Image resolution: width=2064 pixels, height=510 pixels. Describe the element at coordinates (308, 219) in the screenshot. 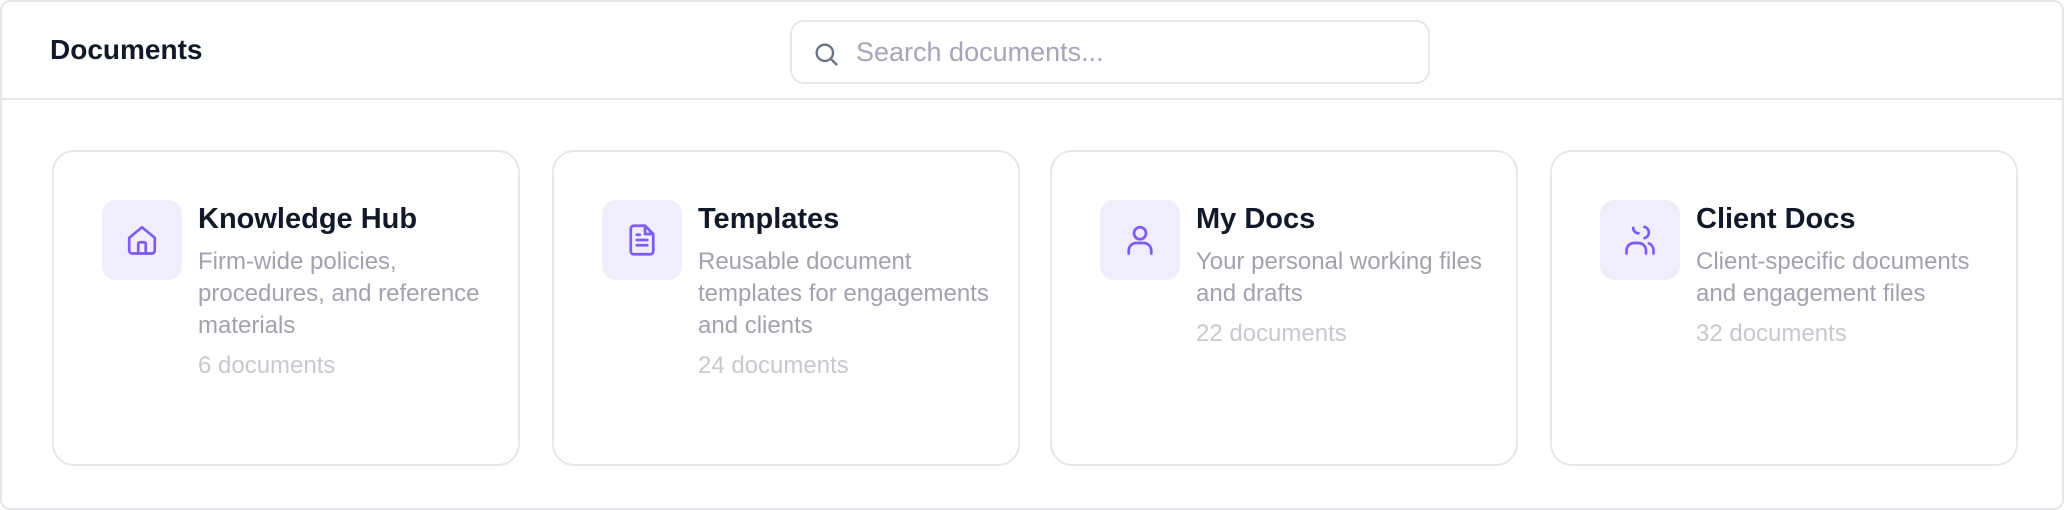

I see `card-title: Knowledge Hub` at that location.